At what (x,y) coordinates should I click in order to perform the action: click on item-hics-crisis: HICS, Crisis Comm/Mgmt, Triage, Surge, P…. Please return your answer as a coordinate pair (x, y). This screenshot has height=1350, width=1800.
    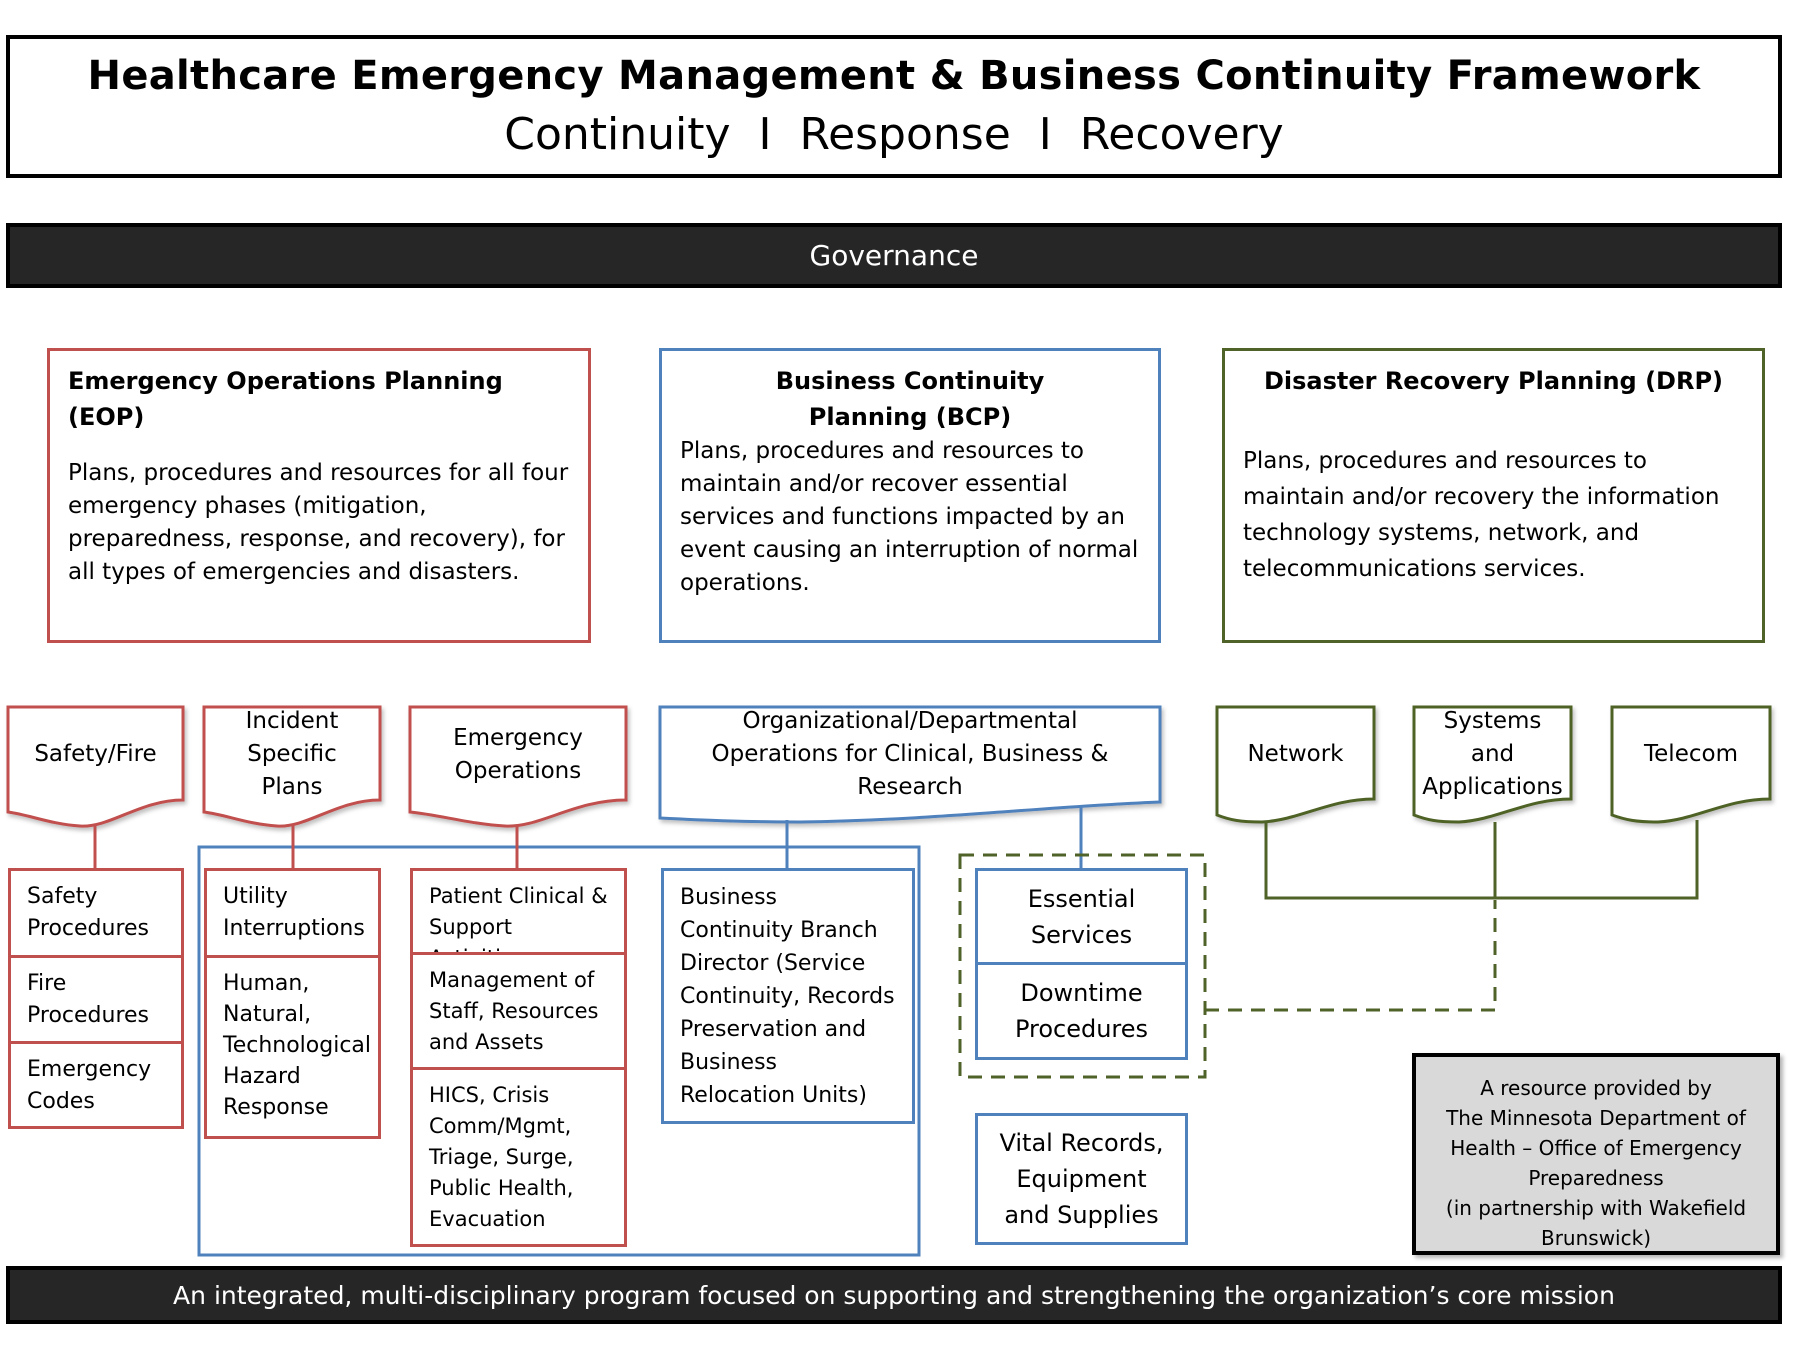
    Looking at the image, I should click on (518, 1157).